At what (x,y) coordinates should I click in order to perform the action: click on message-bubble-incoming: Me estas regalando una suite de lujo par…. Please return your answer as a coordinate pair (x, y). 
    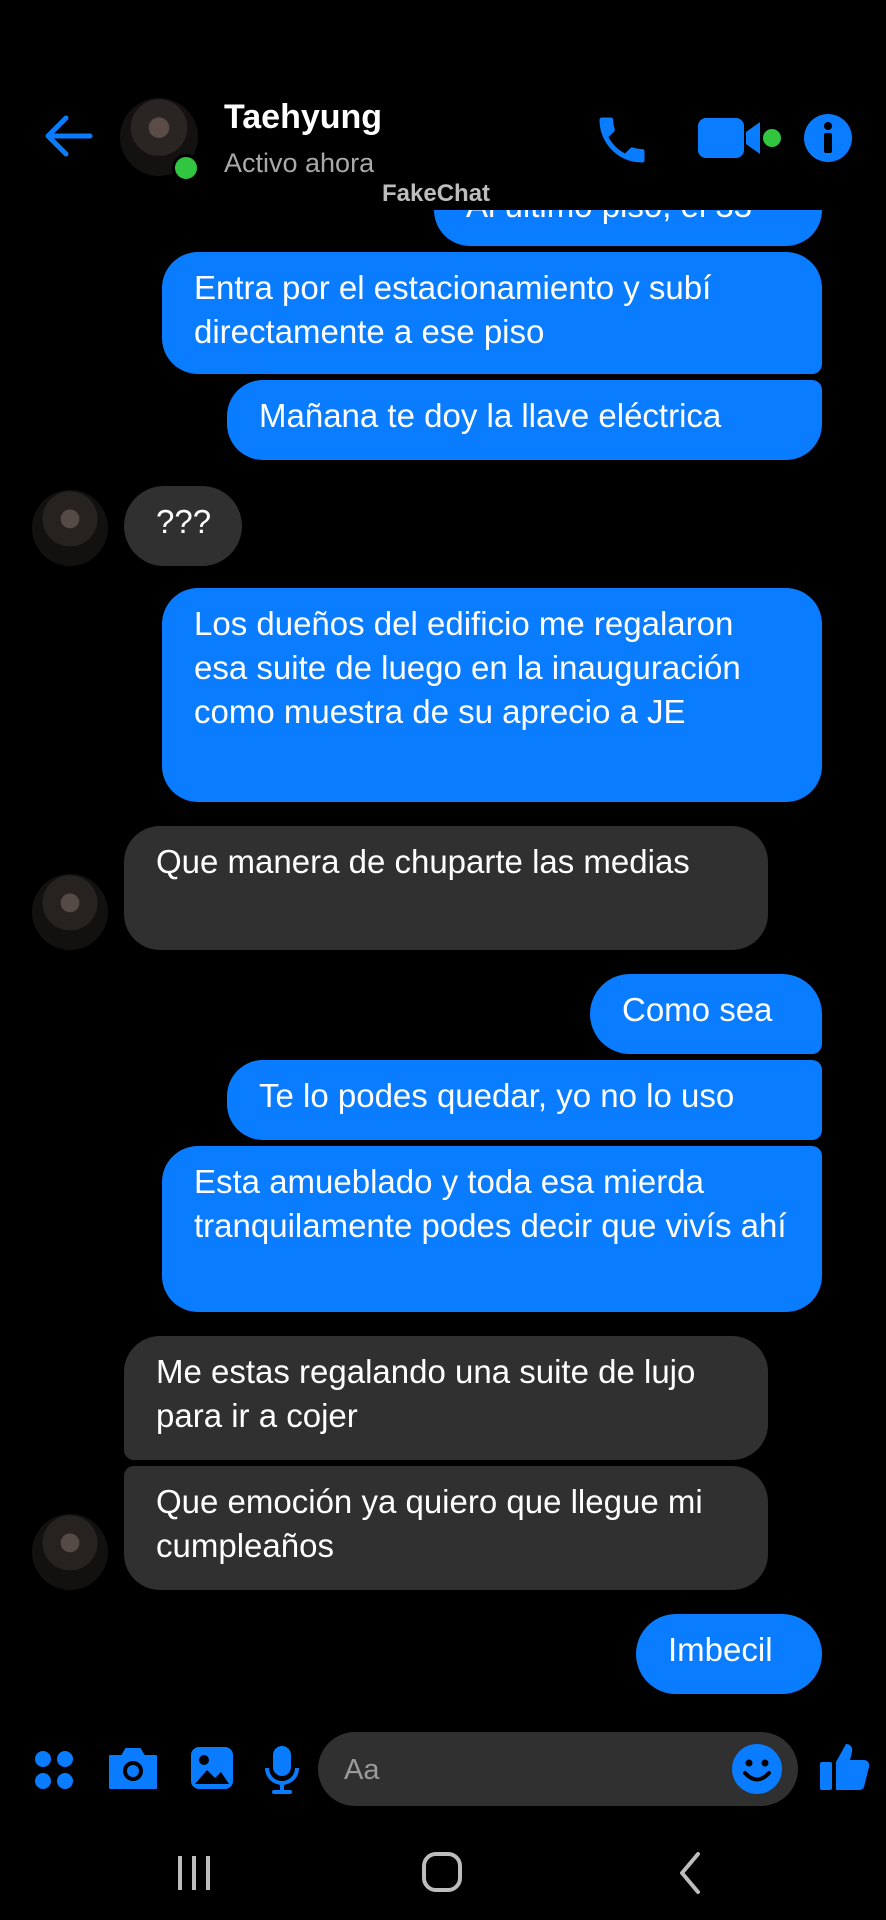
    Looking at the image, I should click on (446, 1398).